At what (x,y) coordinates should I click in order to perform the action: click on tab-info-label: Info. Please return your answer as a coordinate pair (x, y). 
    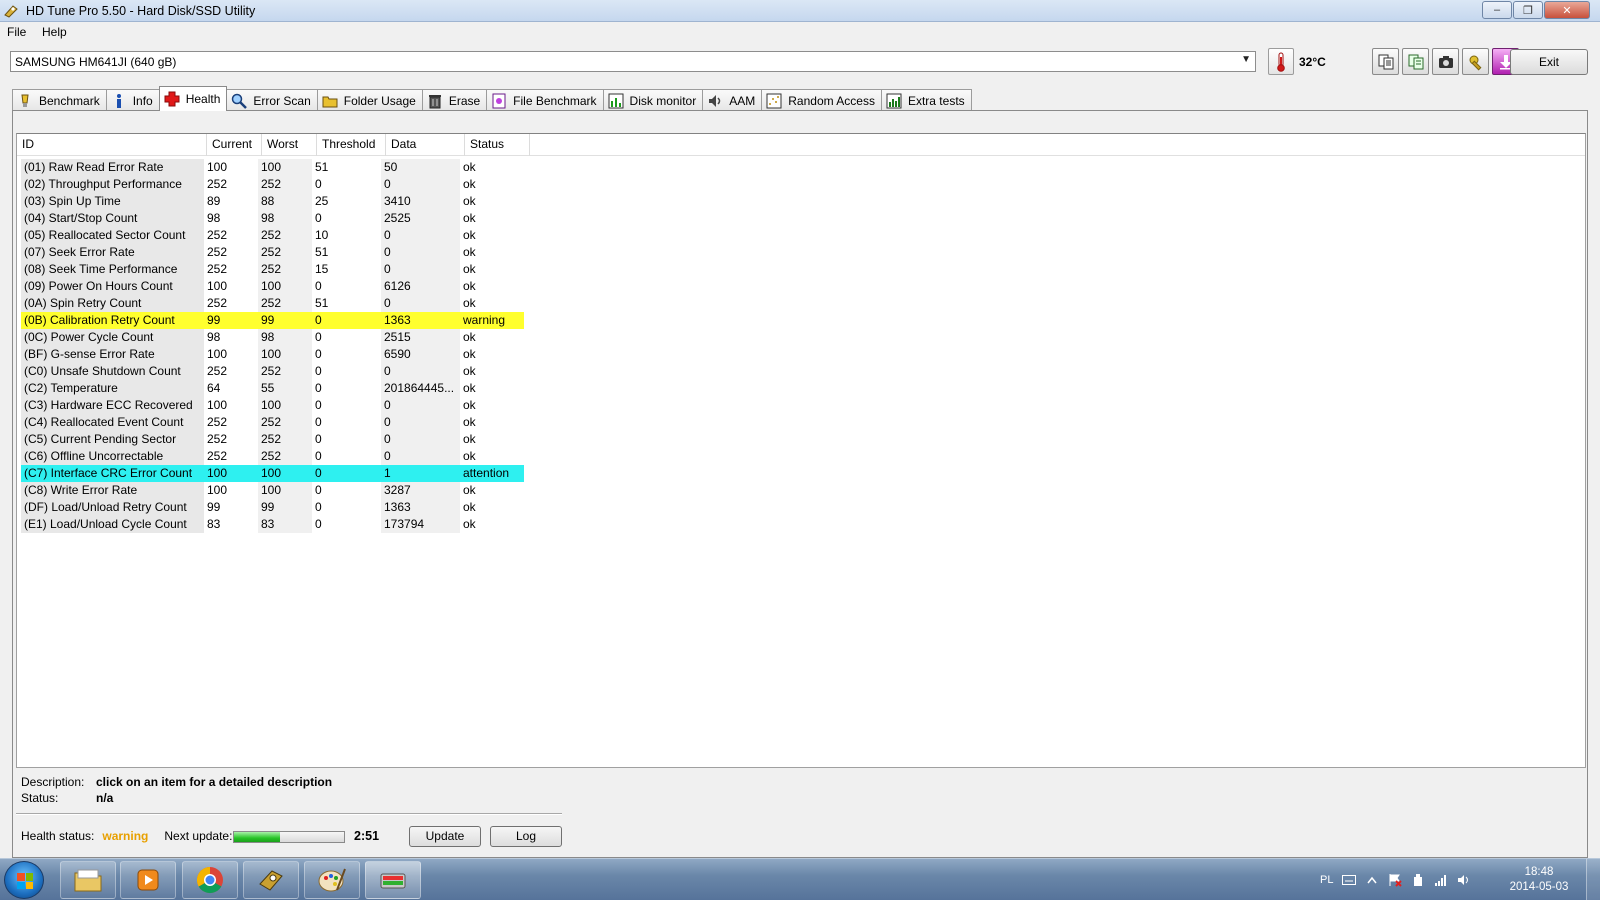
    Looking at the image, I should click on (142, 100).